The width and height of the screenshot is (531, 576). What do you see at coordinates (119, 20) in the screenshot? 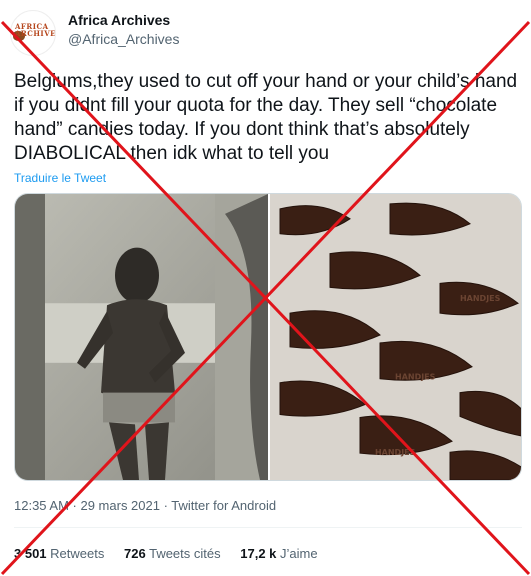
I see `author-display-name: Africa Archives` at bounding box center [119, 20].